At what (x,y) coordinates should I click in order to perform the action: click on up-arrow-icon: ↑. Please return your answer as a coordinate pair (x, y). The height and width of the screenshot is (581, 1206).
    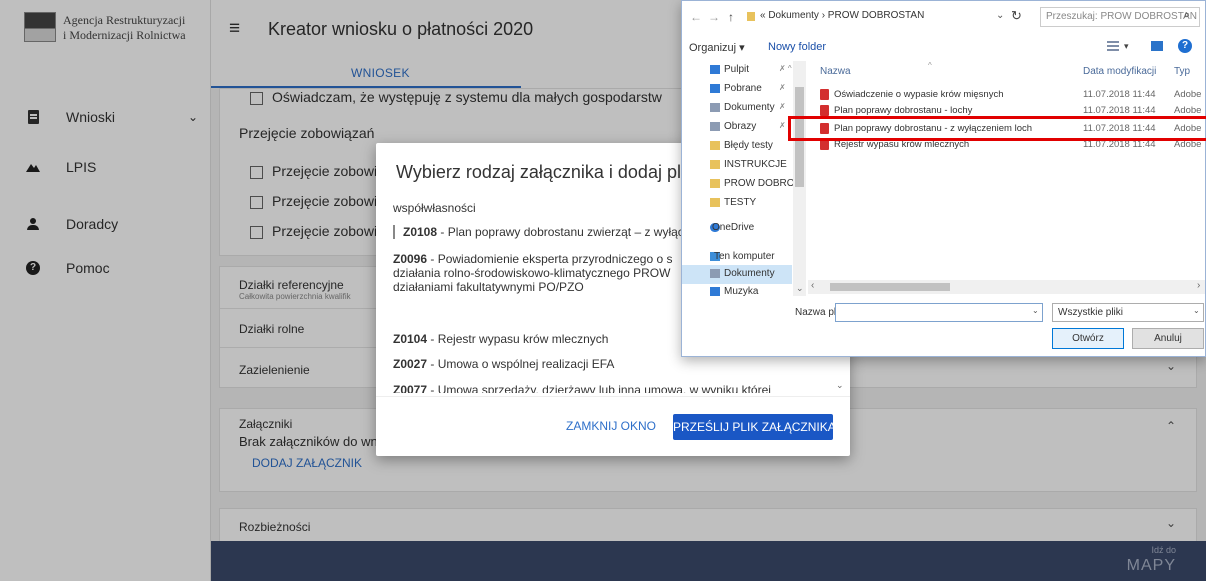
    Looking at the image, I should click on (731, 17).